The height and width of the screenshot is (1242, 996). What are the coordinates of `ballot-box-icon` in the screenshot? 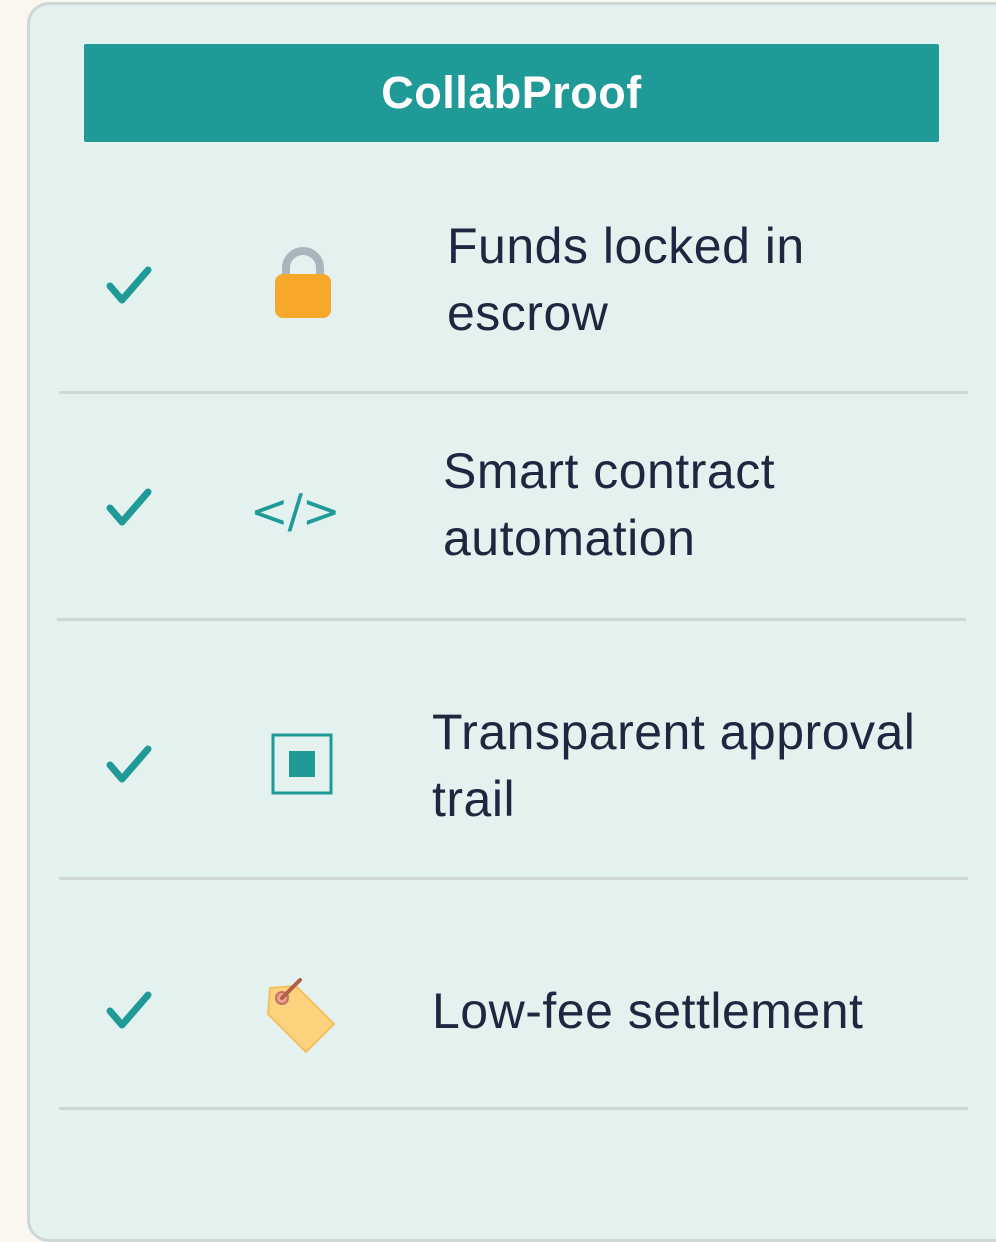 It's located at (302, 764).